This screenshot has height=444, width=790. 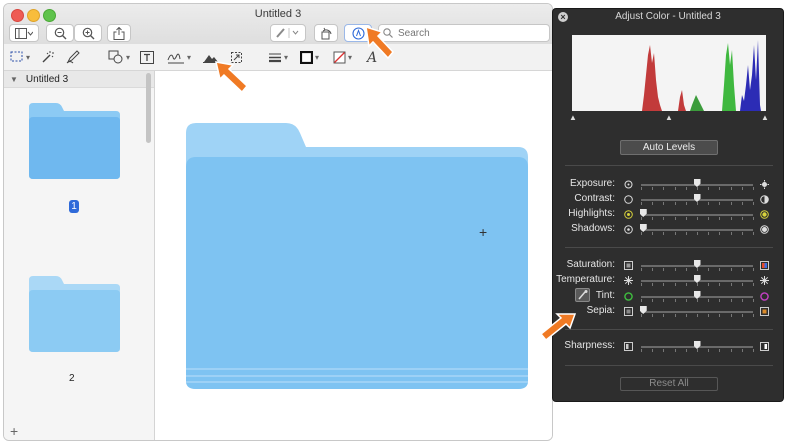 What do you see at coordinates (14, 431) in the screenshot?
I see `add-page-button: +` at bounding box center [14, 431].